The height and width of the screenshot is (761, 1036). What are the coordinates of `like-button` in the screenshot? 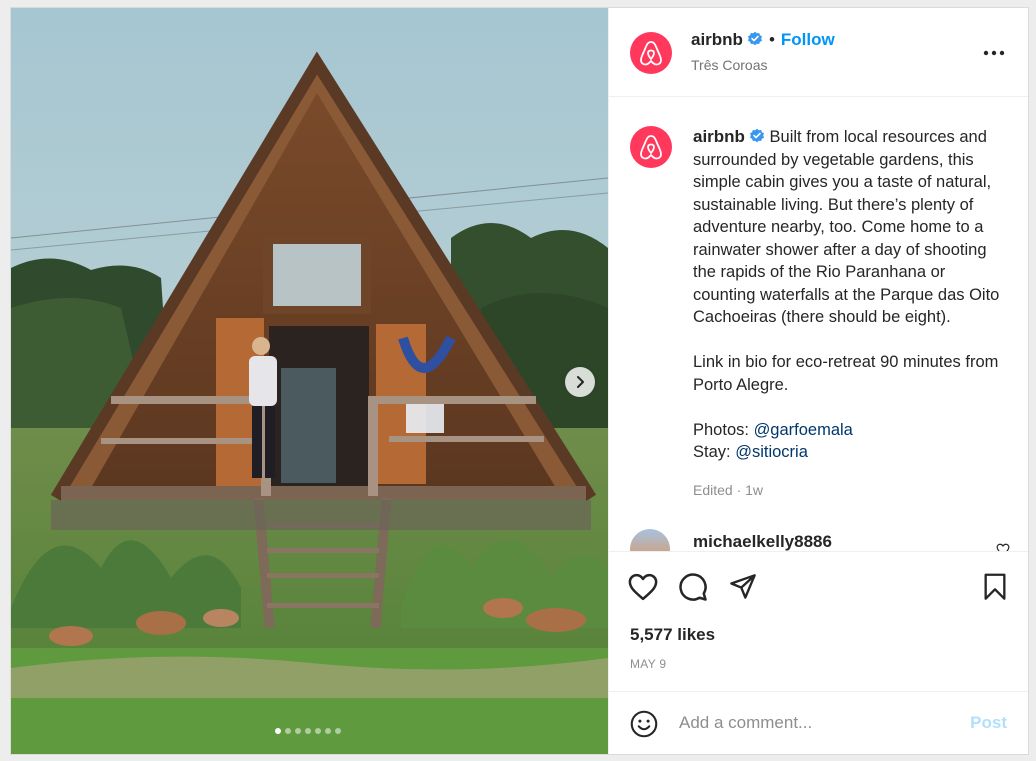 It's located at (643, 587).